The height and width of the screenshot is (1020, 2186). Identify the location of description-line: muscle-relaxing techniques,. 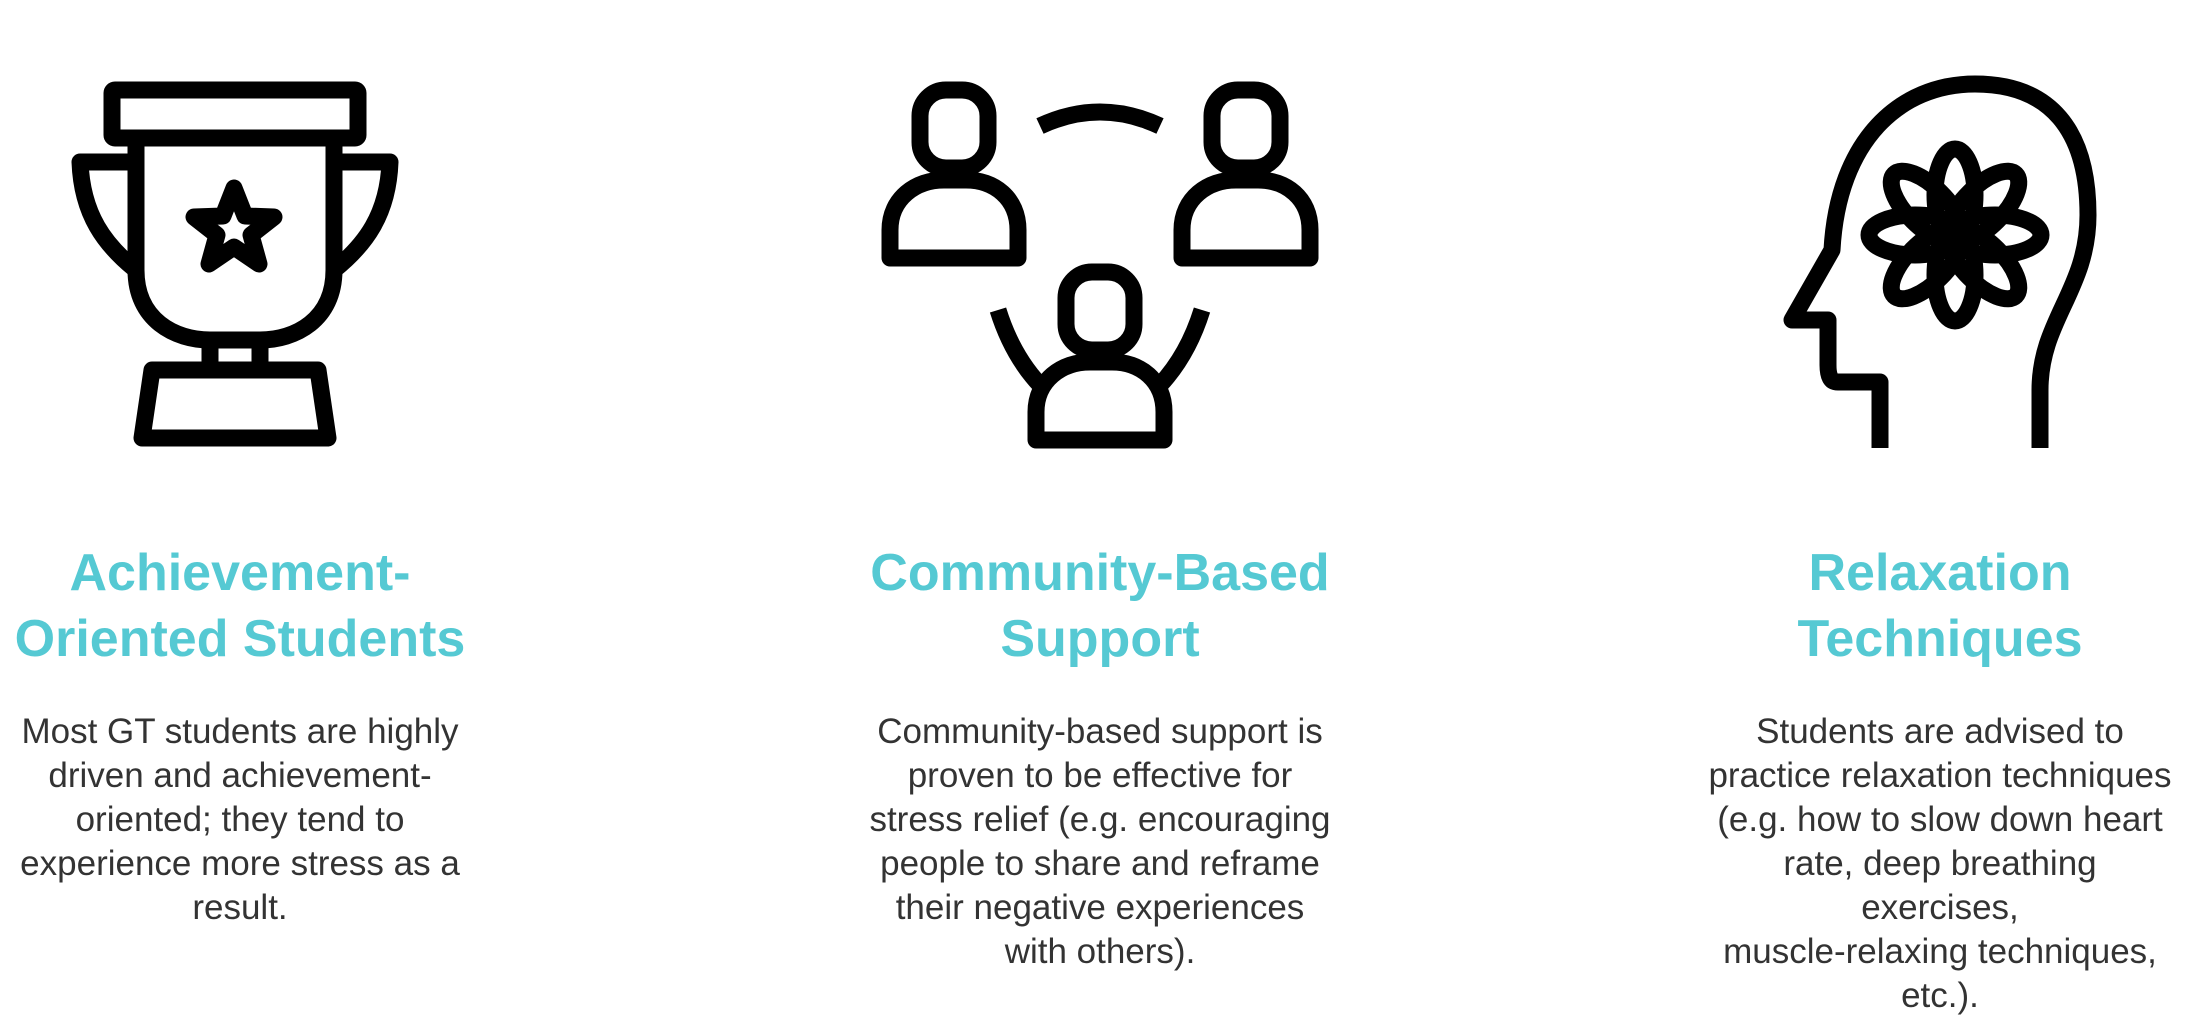
(1940, 951).